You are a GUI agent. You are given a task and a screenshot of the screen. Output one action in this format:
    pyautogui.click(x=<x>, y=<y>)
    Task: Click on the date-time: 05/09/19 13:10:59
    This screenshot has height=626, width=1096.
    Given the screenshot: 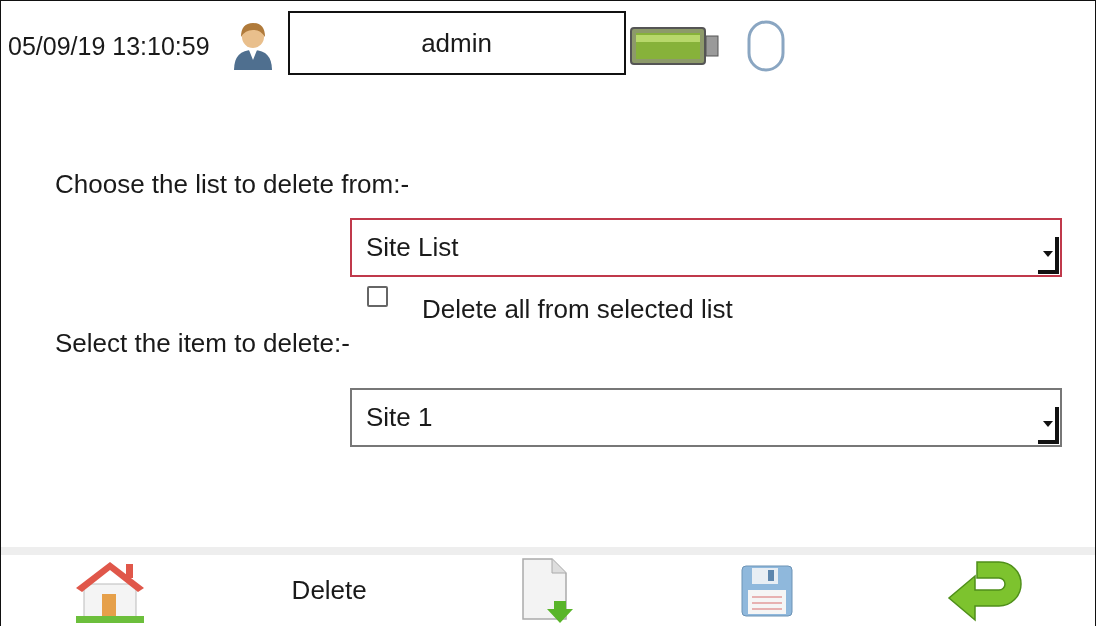 What is the action you would take?
    pyautogui.click(x=109, y=46)
    